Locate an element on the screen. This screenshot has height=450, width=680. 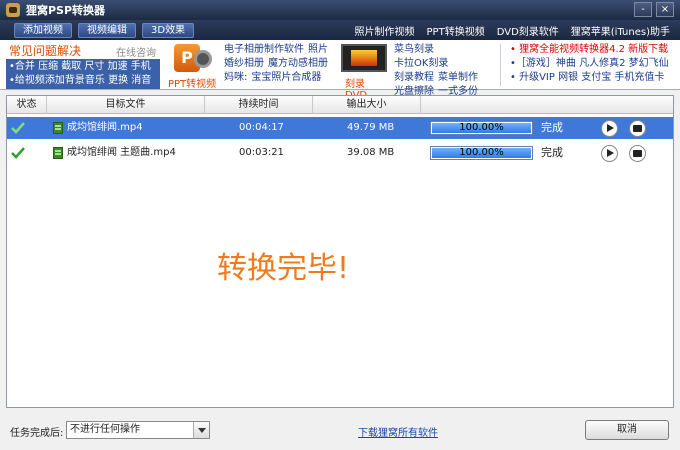
ppt-video-link: PPT转换视频 is located at coordinates (456, 30).